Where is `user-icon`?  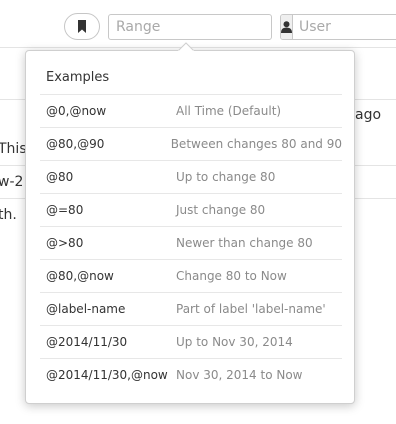 user-icon is located at coordinates (287, 27).